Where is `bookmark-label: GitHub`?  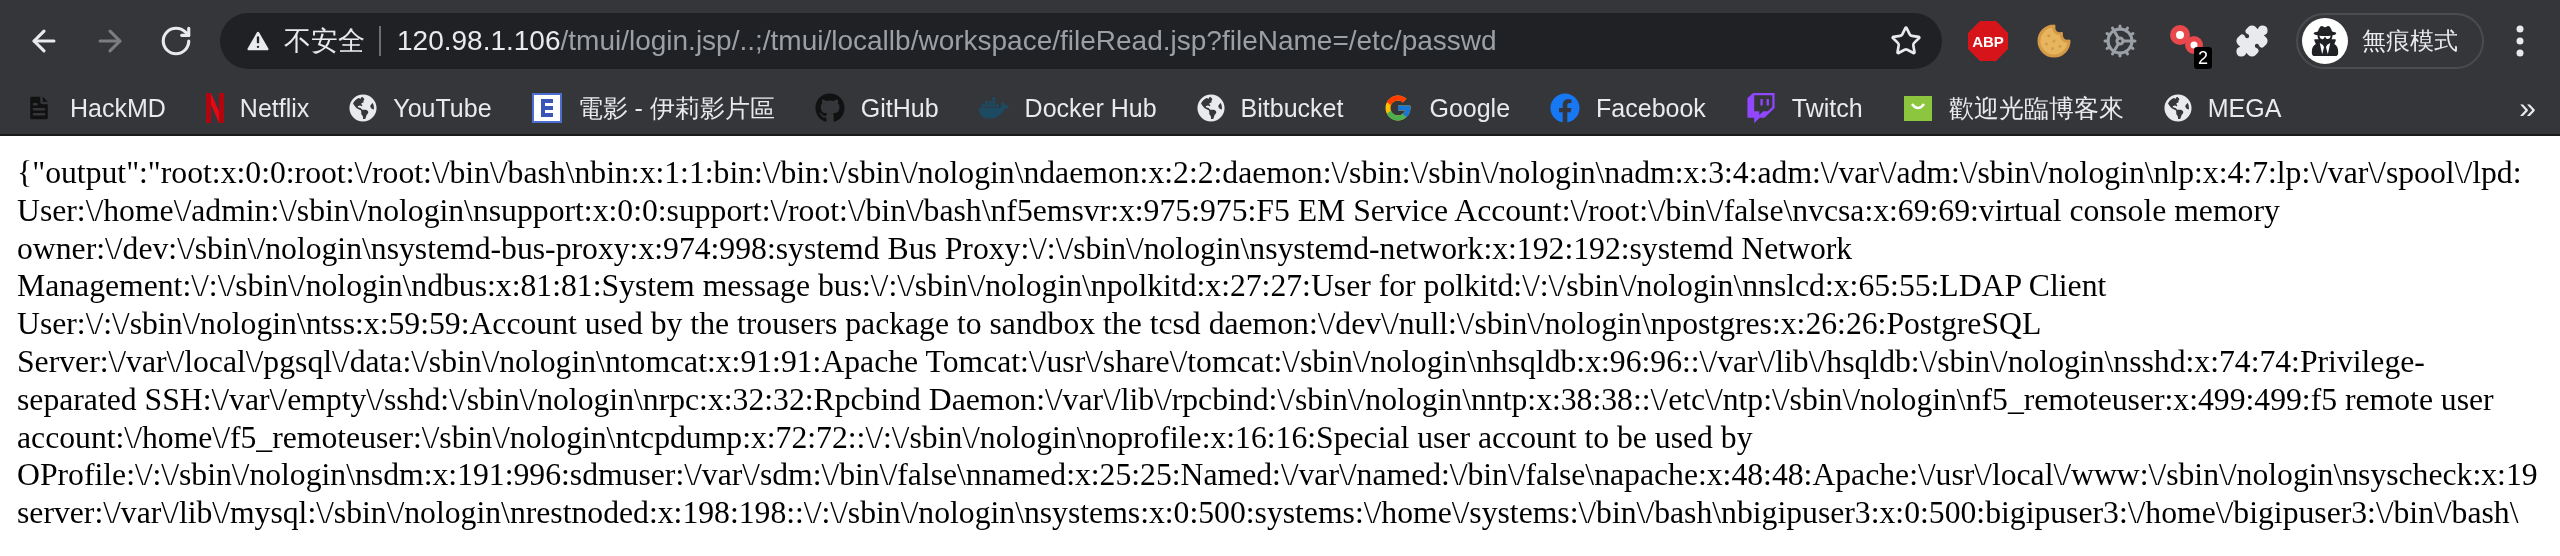 bookmark-label: GitHub is located at coordinates (899, 108).